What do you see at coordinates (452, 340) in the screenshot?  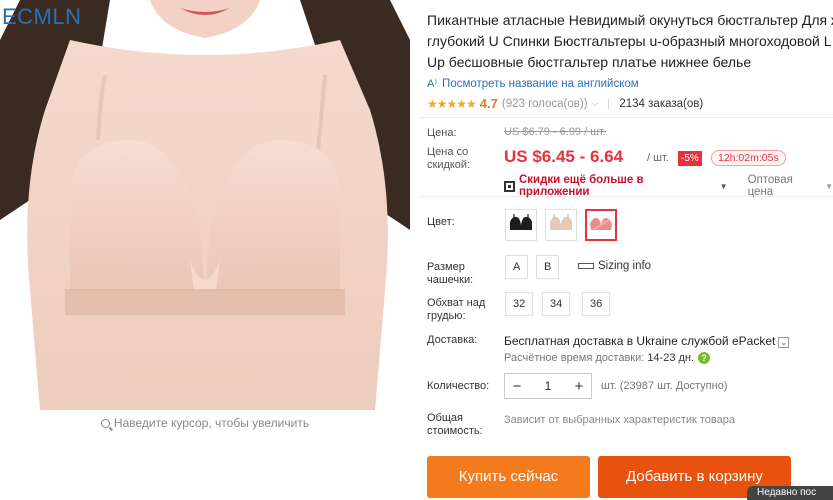 I see `shipping-label: Доставка:` at bounding box center [452, 340].